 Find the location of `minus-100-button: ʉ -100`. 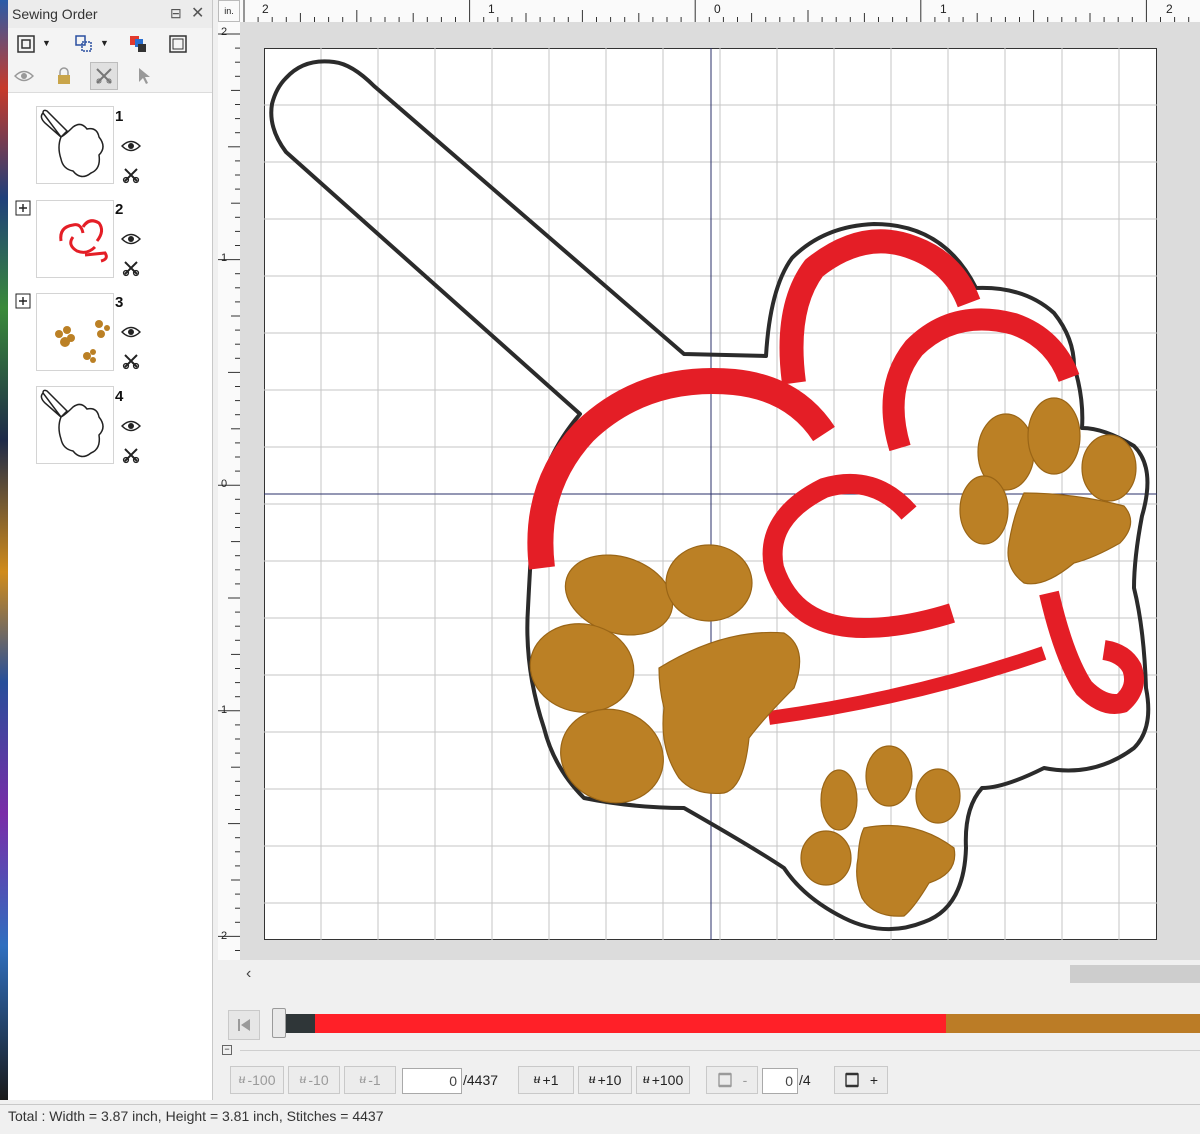

minus-100-button: ʉ -100 is located at coordinates (257, 1080).